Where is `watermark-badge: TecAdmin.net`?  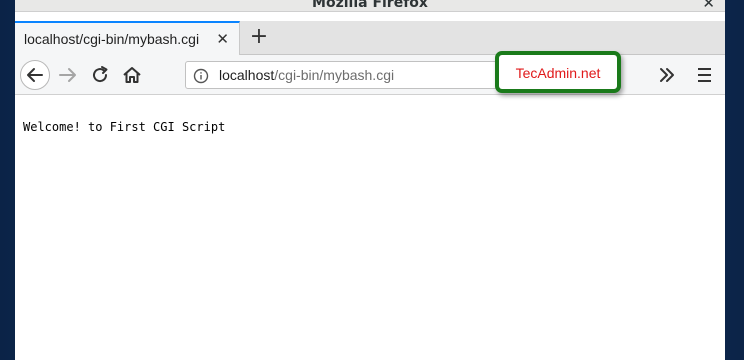
watermark-badge: TecAdmin.net is located at coordinates (558, 72).